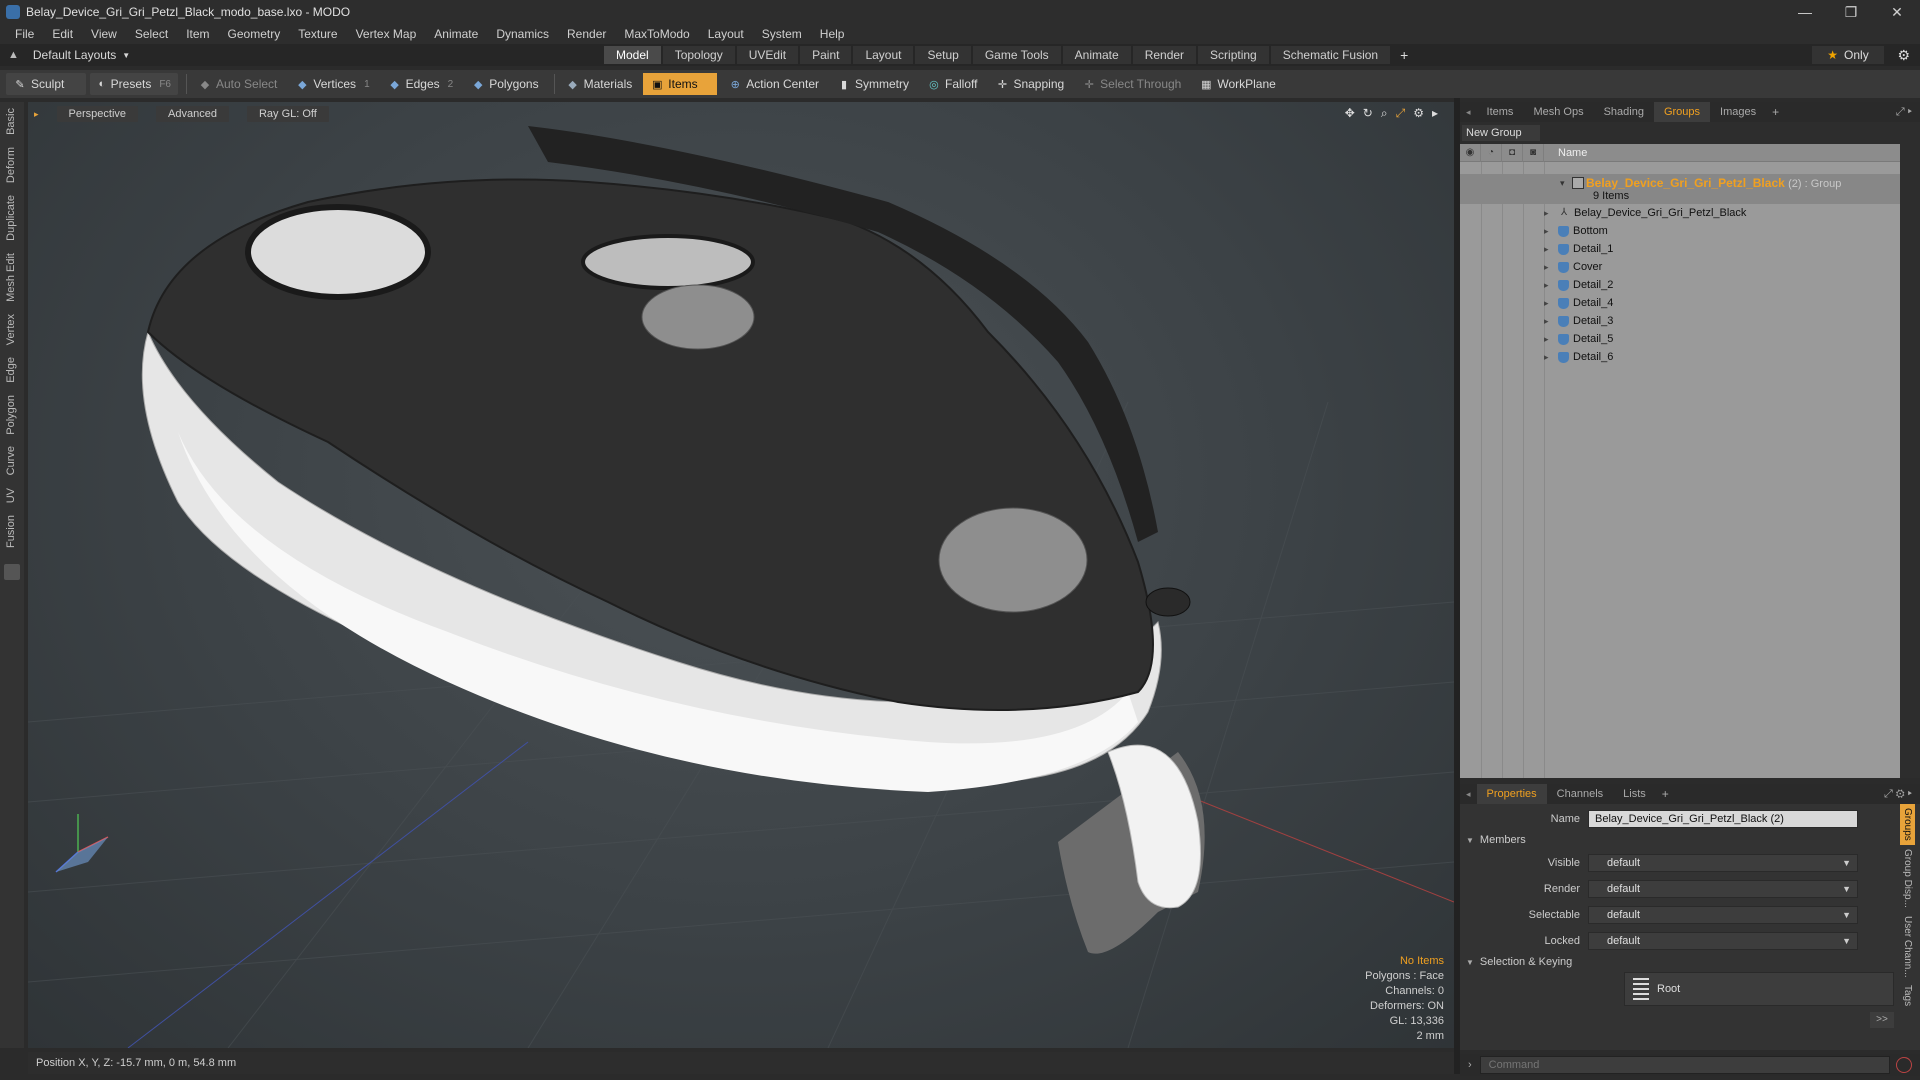 The height and width of the screenshot is (1080, 1920). Describe the element at coordinates (943, 55) in the screenshot. I see `tab-setup: Setup` at that location.